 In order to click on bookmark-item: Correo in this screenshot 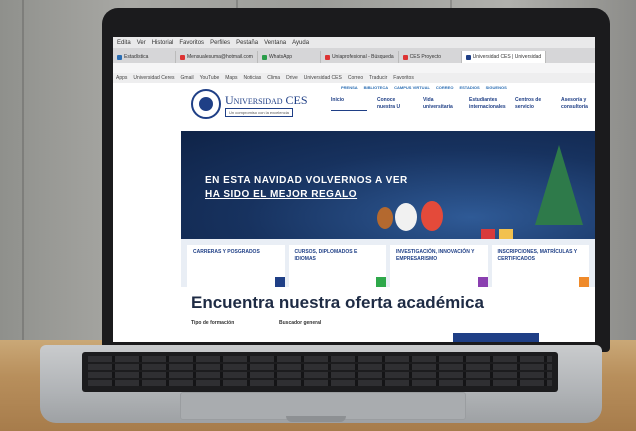, I will do `click(355, 78)`.